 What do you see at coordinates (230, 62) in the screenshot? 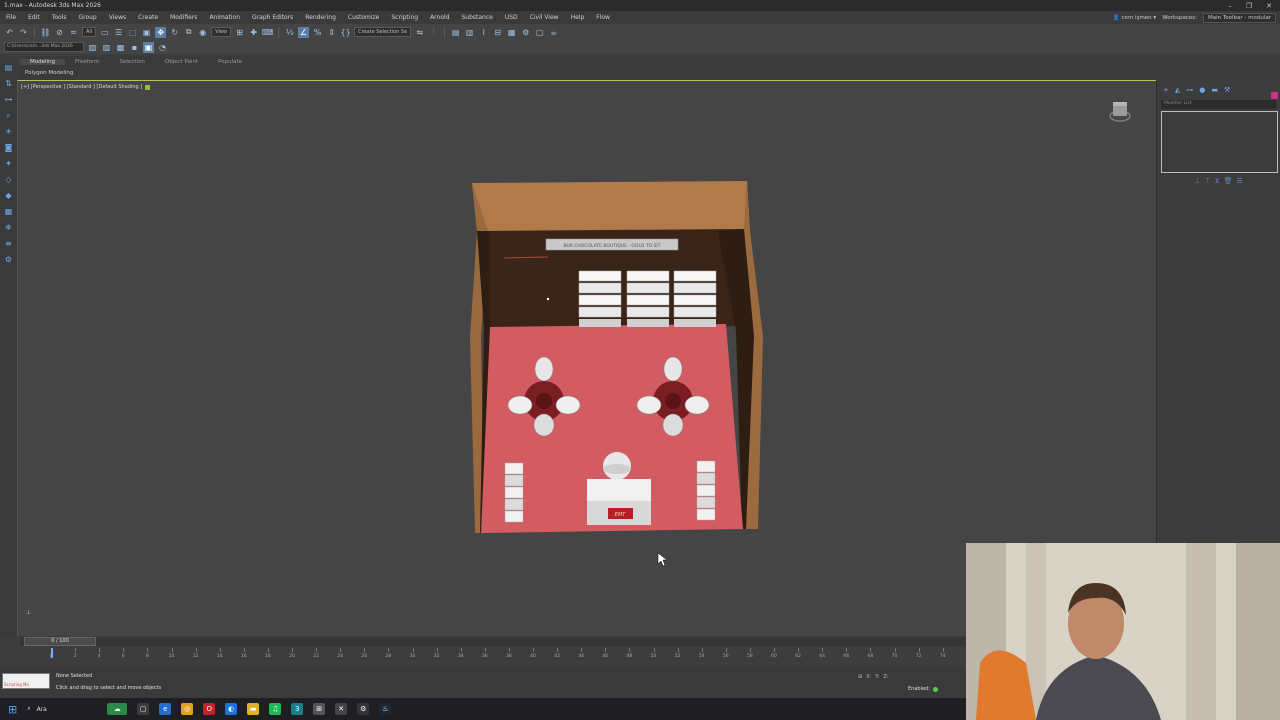
I see `ribbon-tab-populate: Populate` at bounding box center [230, 62].